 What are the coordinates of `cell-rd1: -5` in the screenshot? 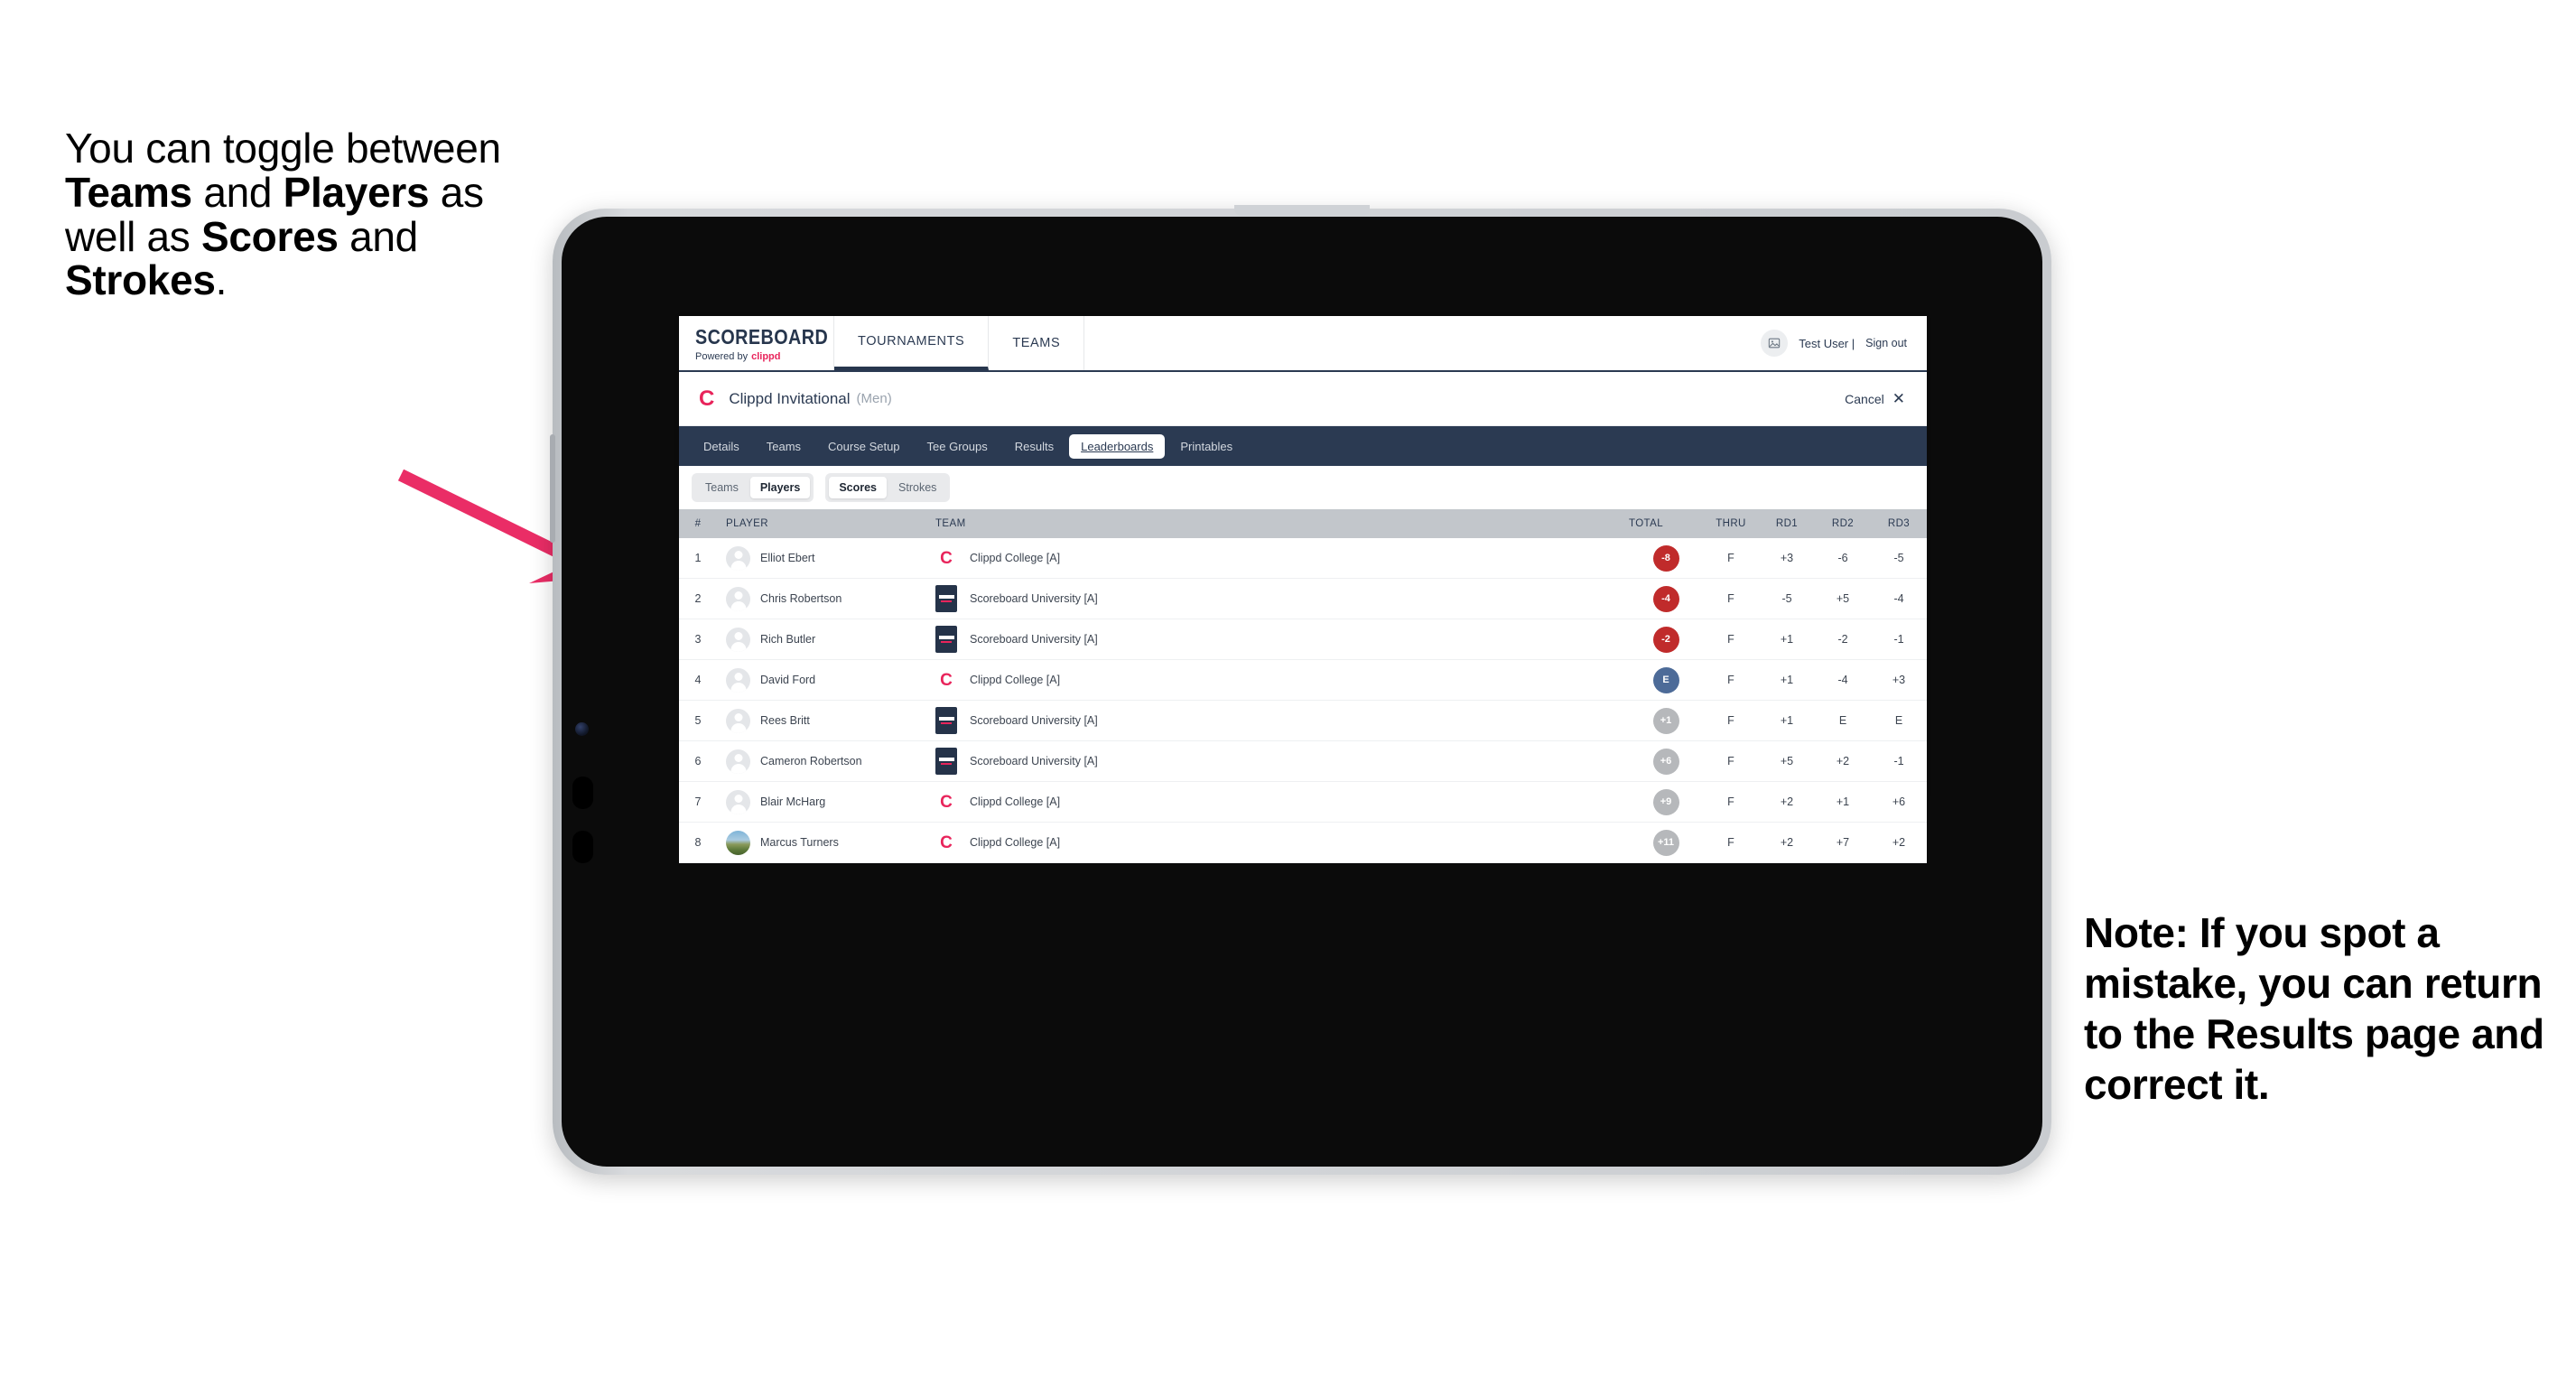 It's located at (1786, 598).